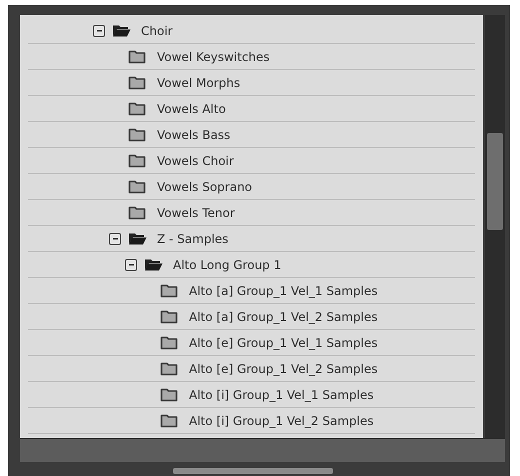 The width and height of the screenshot is (520, 476). Describe the element at coordinates (195, 161) in the screenshot. I see `folder-label: Vowels Choir` at that location.